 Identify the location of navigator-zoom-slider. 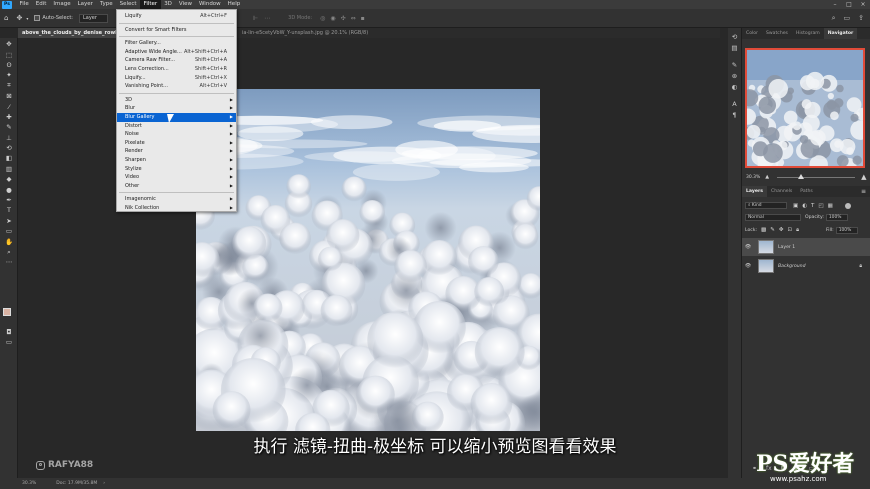
(816, 176).